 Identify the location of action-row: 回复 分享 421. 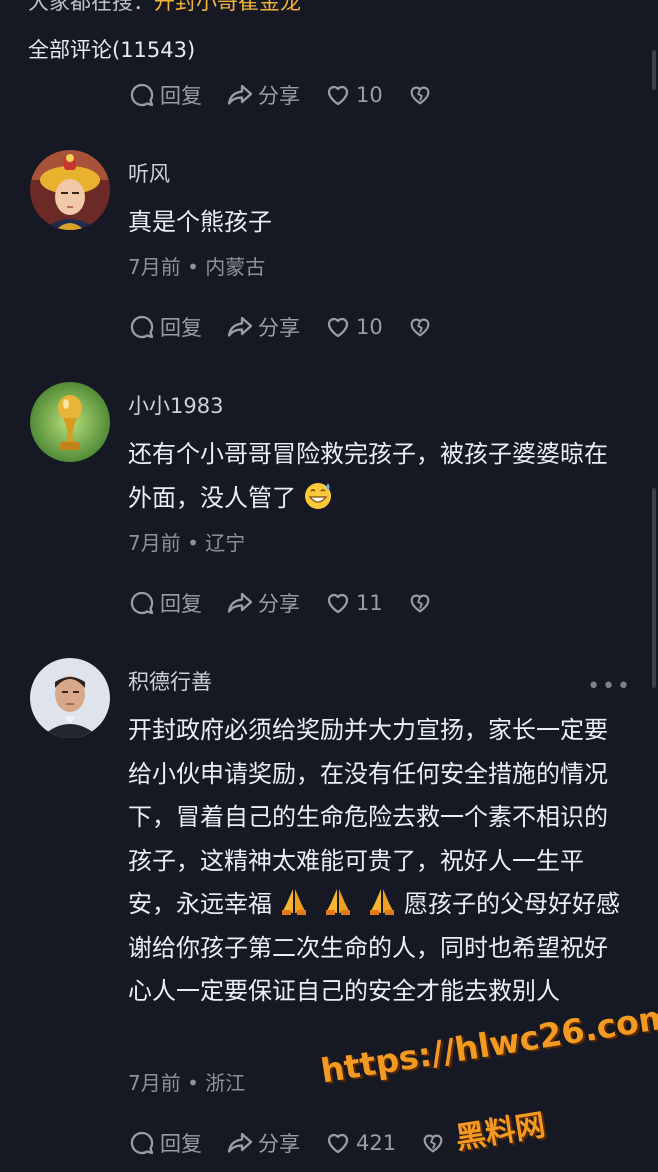
(301, 1143).